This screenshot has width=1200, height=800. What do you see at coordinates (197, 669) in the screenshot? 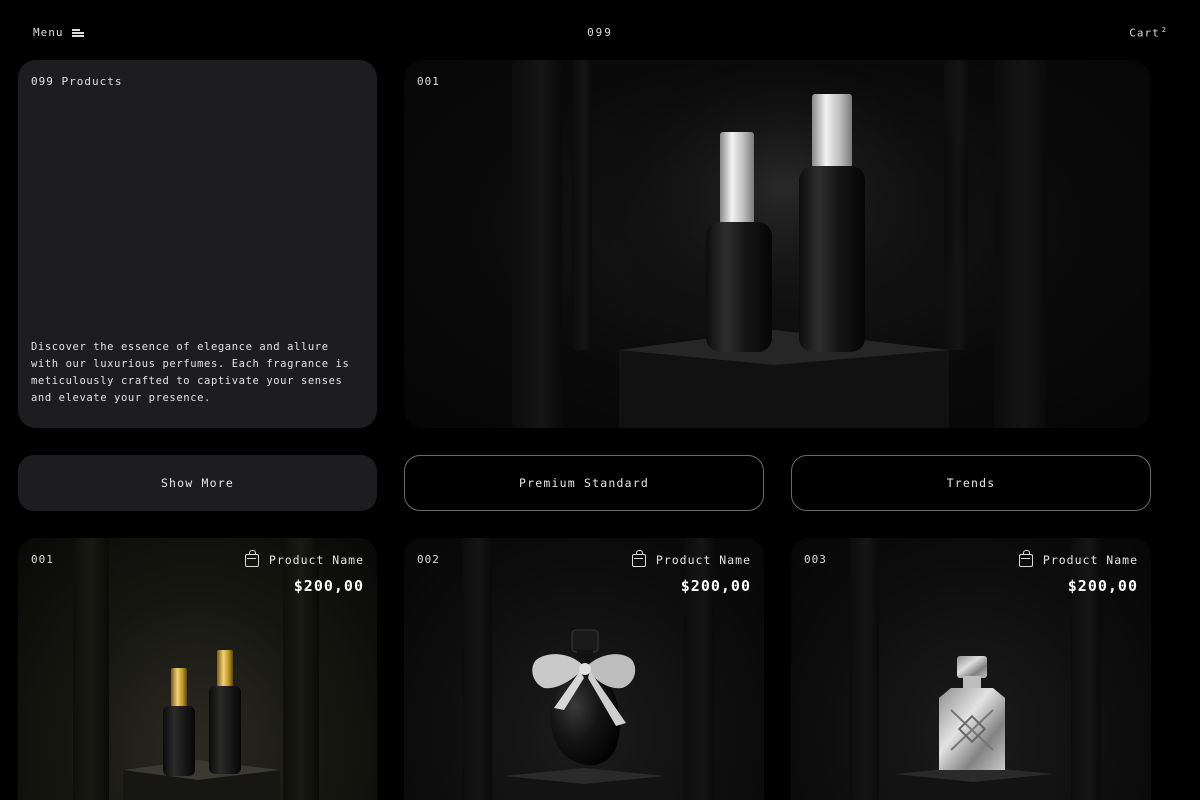
I see `product-card: 001 Product Name $200,00` at bounding box center [197, 669].